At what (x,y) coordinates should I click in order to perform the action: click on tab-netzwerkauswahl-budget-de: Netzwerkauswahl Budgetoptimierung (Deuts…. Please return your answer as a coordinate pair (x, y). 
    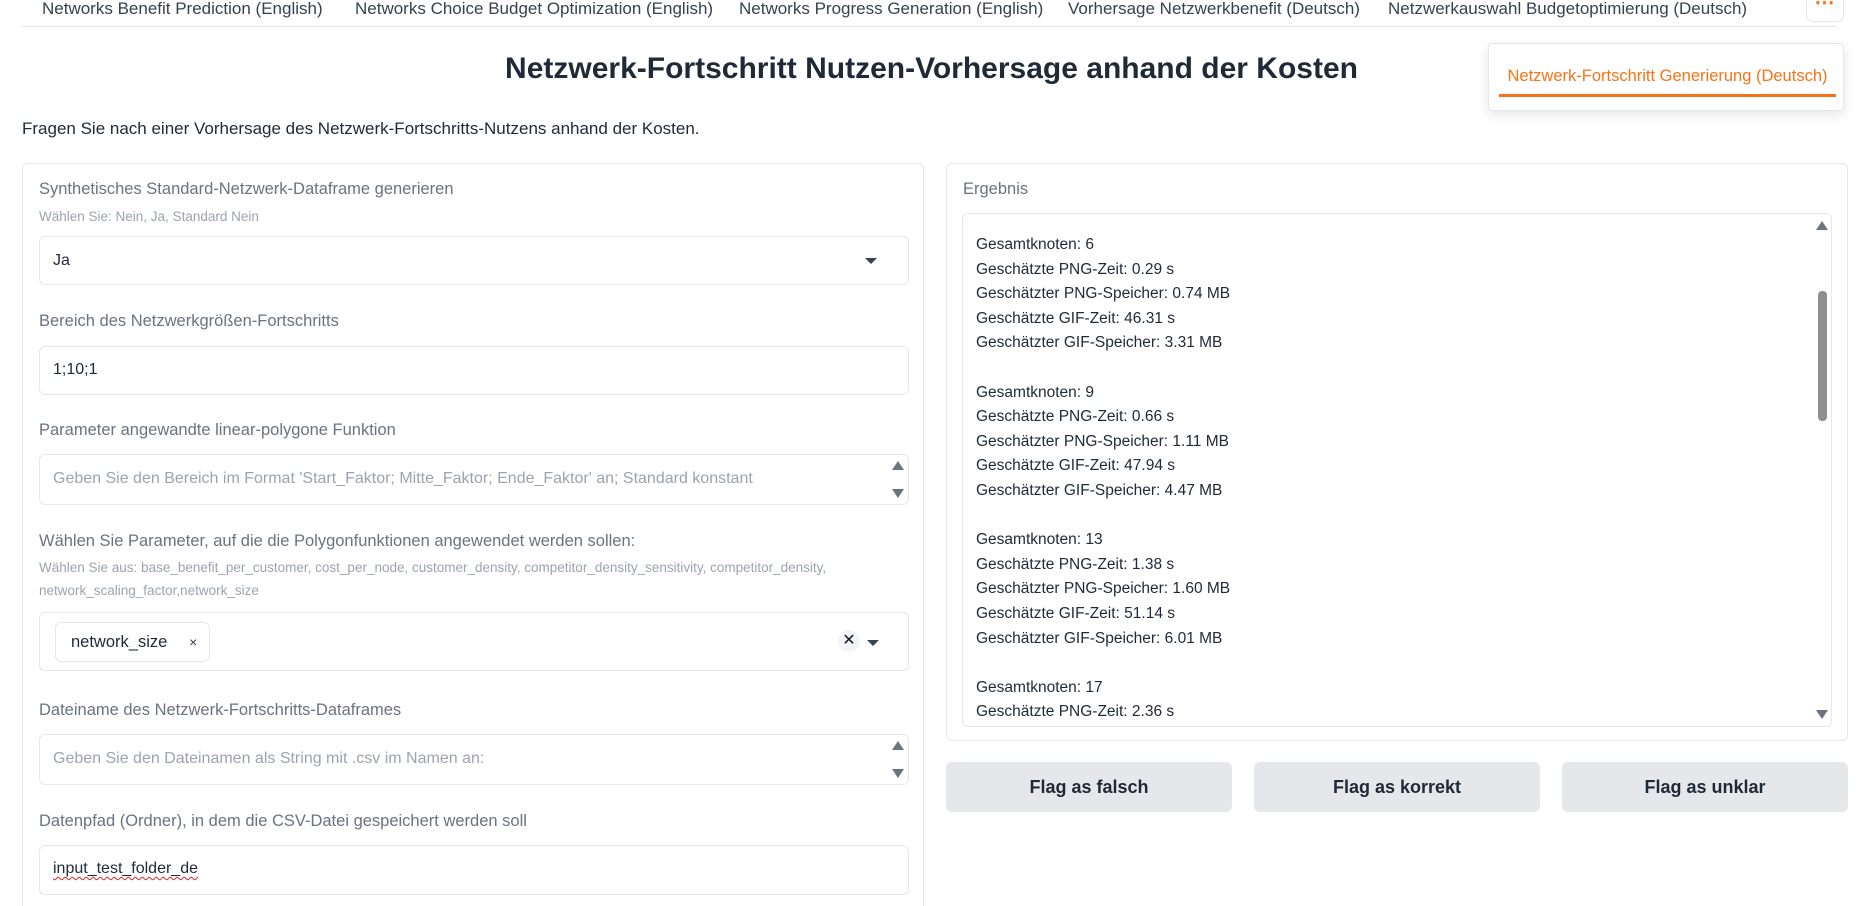
    Looking at the image, I should click on (1567, 8).